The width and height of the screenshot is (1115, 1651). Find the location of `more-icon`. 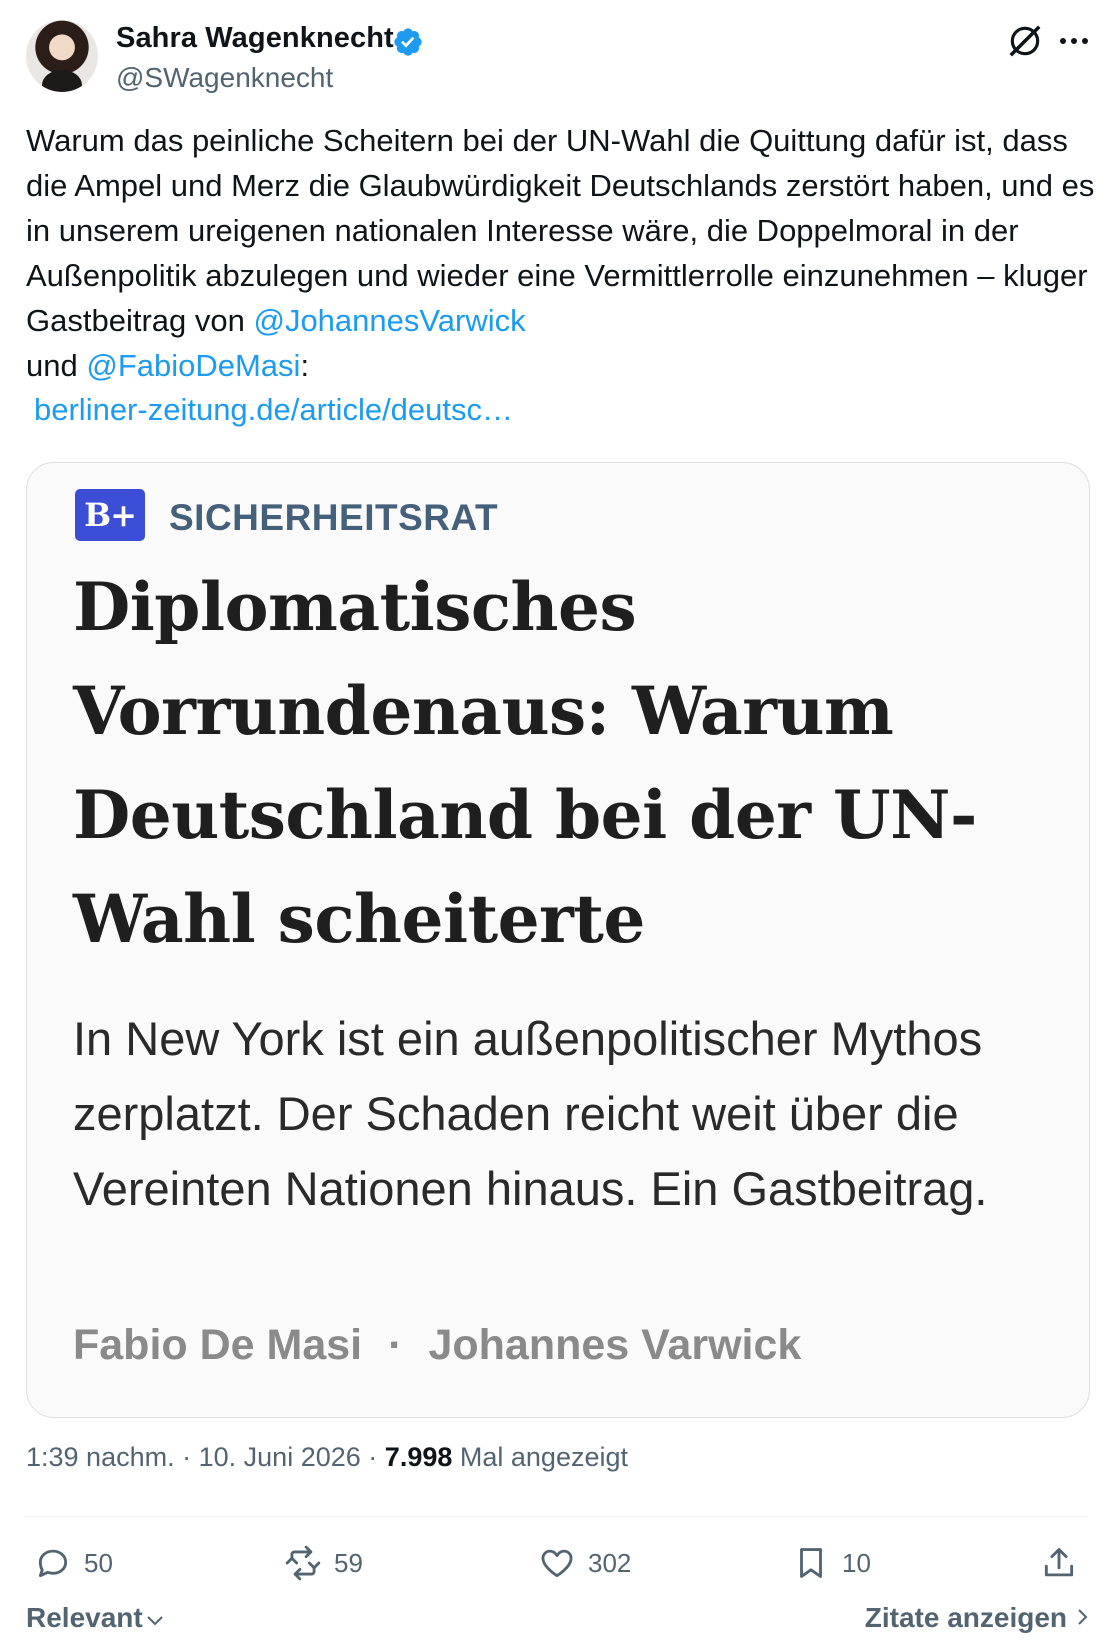

more-icon is located at coordinates (1074, 41).